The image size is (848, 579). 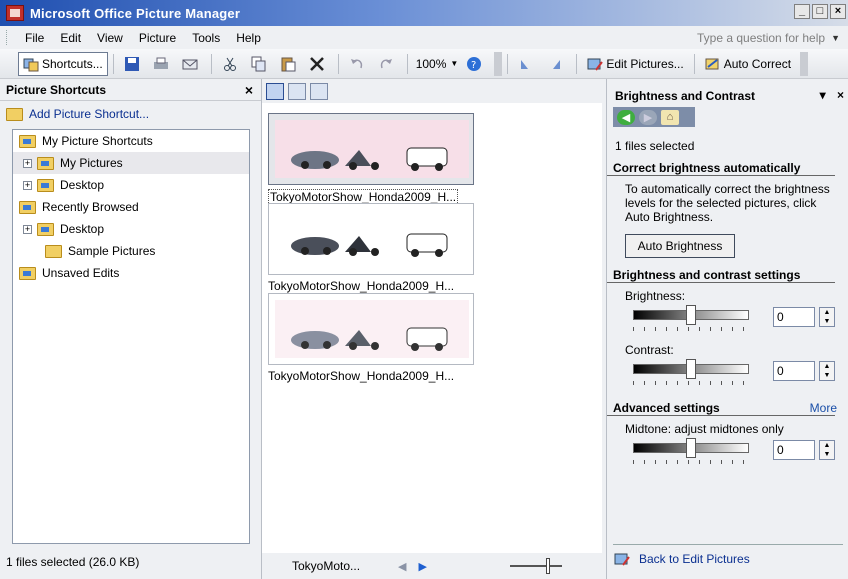 What do you see at coordinates (206, 38) in the screenshot?
I see `menu-tools: Tools` at bounding box center [206, 38].